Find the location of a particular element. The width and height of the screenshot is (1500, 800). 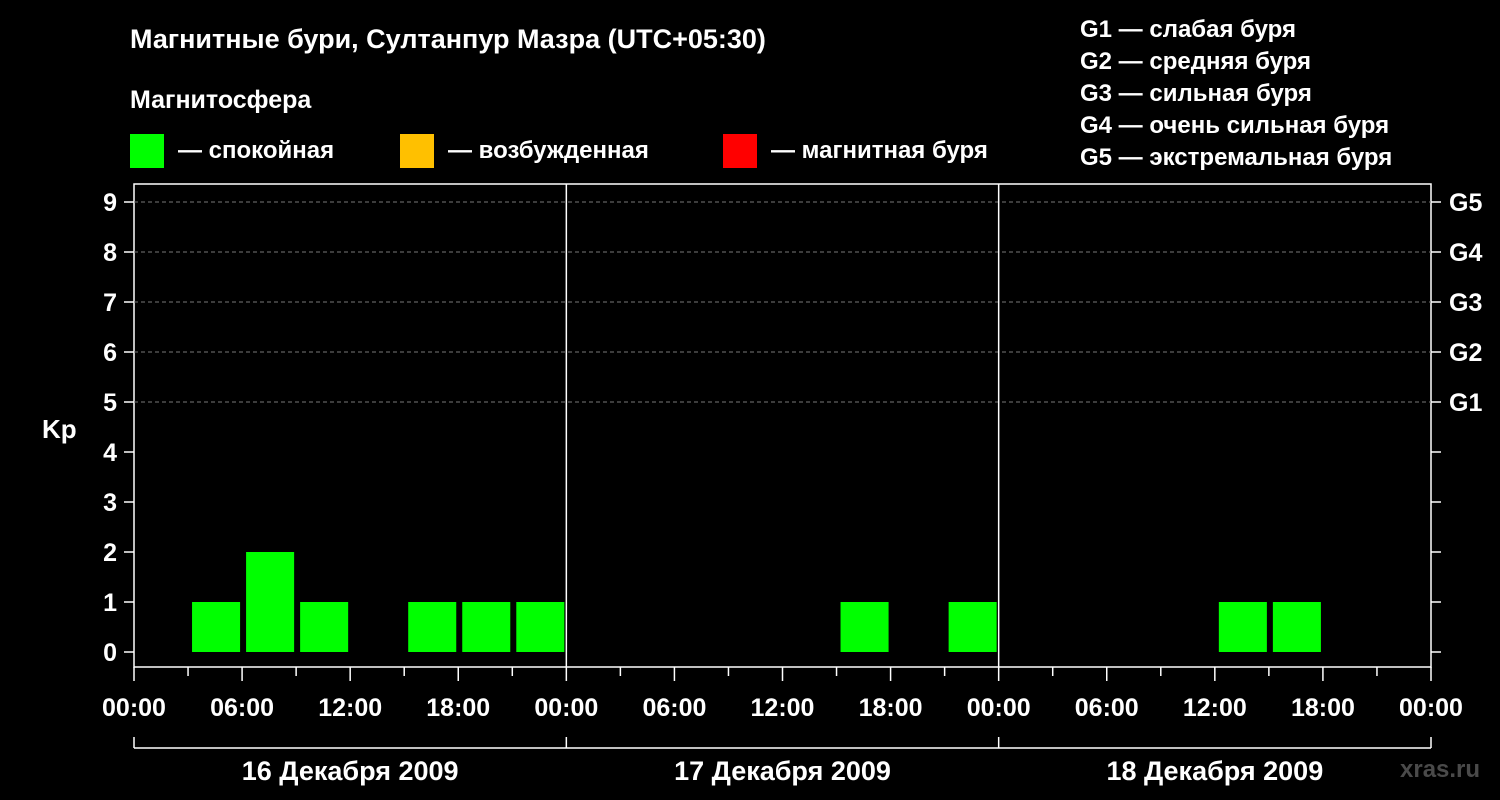

y-tick-label: 4 is located at coordinates (110, 453).